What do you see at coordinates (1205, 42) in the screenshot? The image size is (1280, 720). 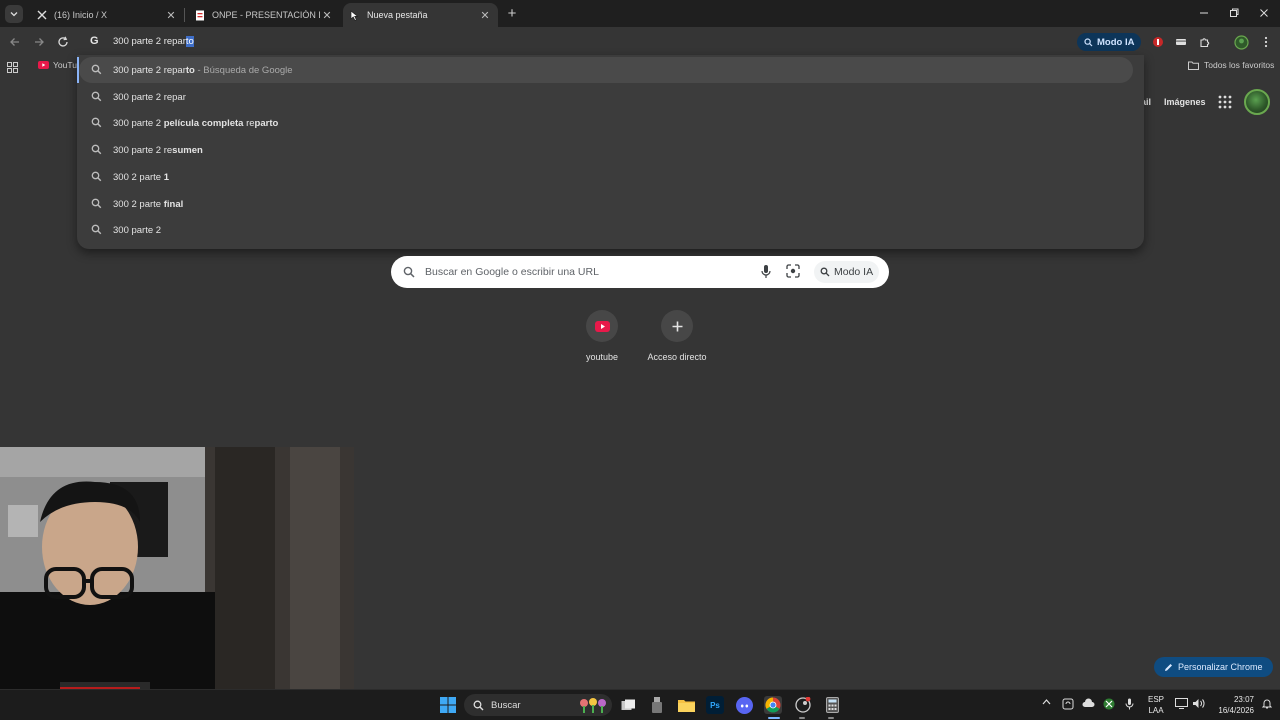 I see `extensions-puzzle-icon` at bounding box center [1205, 42].